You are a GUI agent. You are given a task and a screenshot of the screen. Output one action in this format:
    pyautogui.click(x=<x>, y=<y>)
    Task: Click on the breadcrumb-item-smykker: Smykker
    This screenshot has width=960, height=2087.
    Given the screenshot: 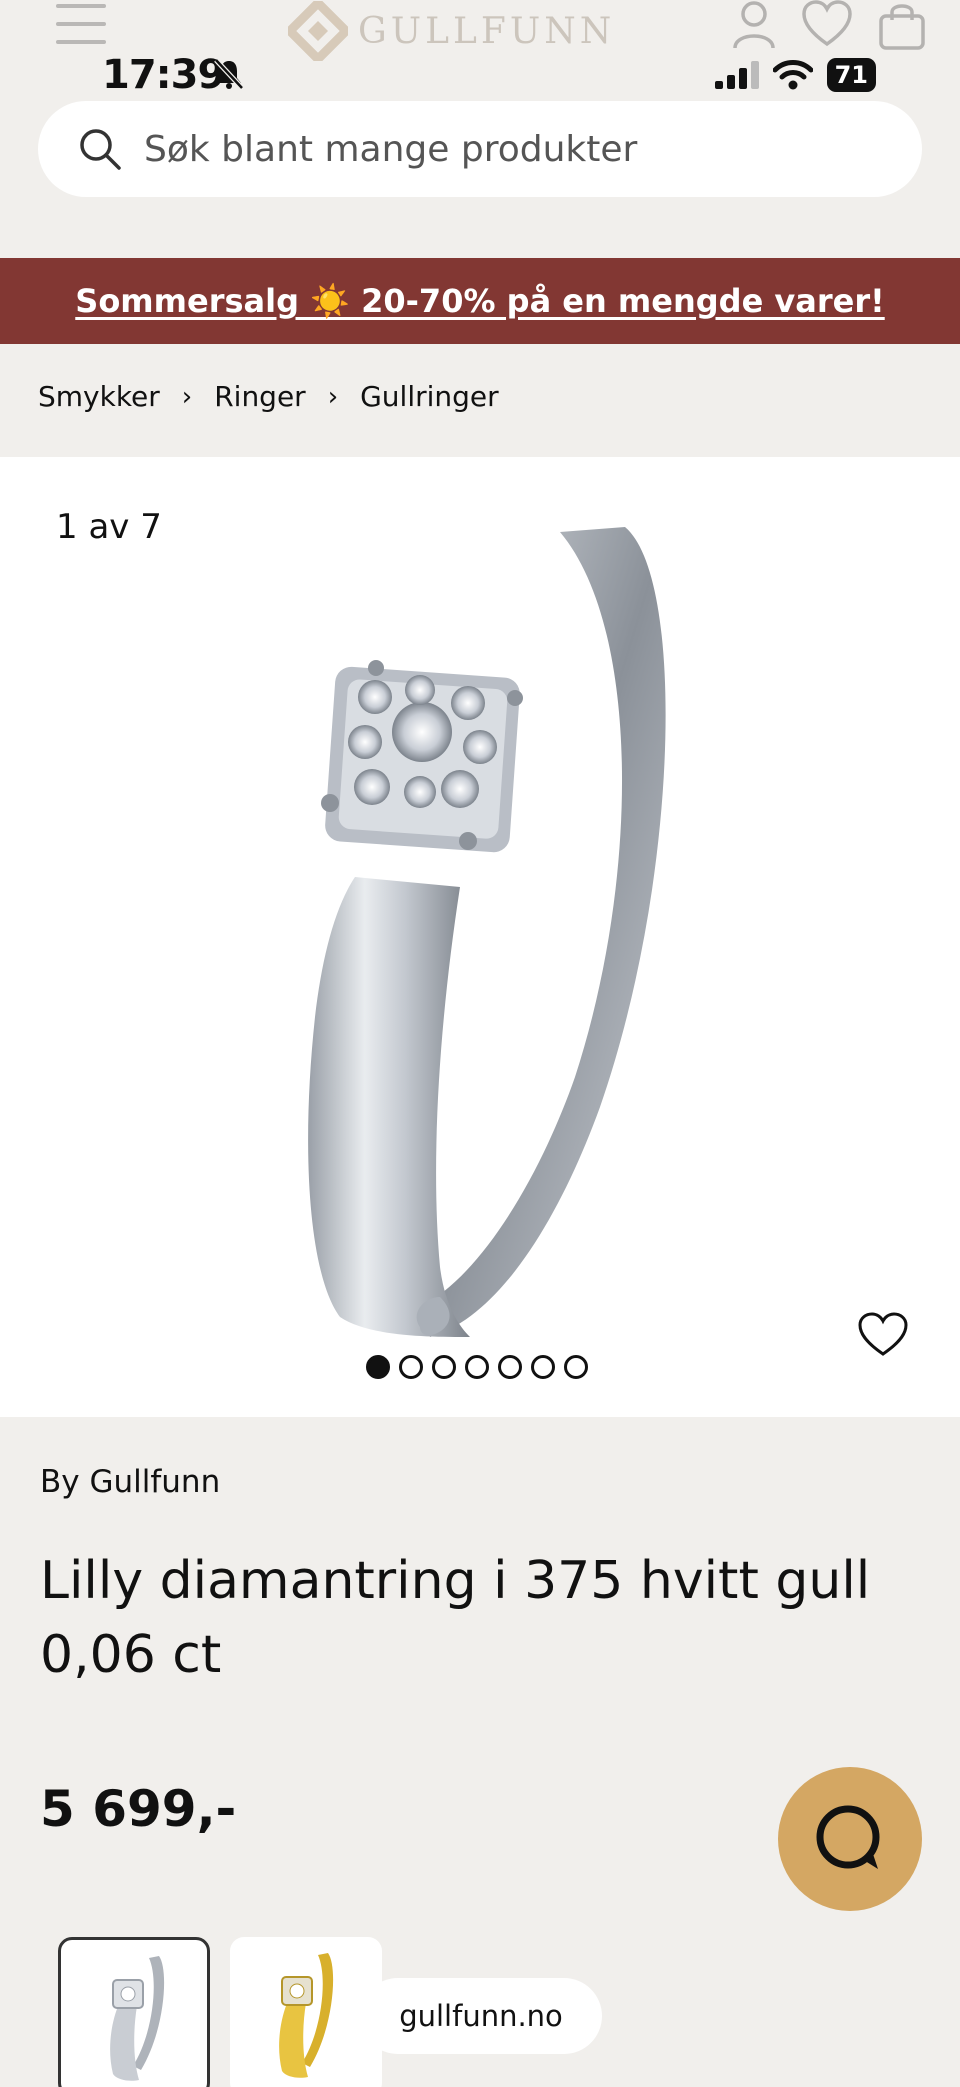 What is the action you would take?
    pyautogui.click(x=99, y=396)
    